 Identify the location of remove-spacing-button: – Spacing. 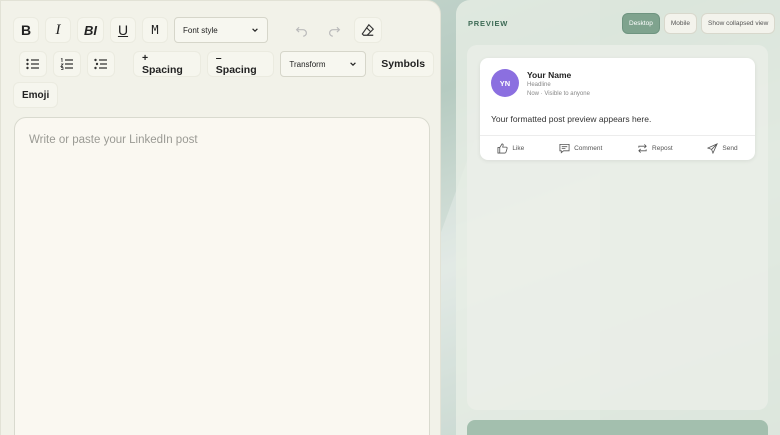
(240, 64).